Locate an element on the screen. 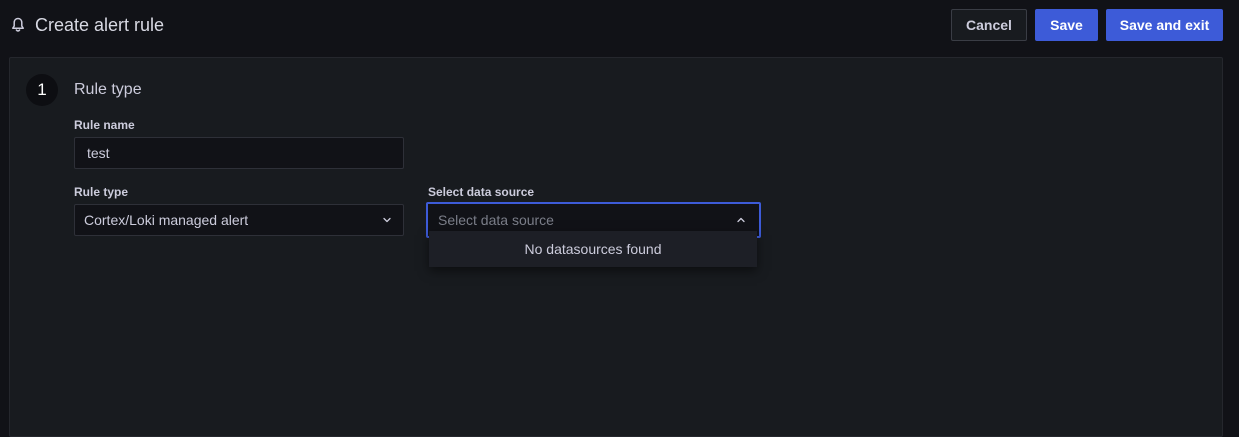 The image size is (1239, 437). rule-type-label: Rule type is located at coordinates (101, 192).